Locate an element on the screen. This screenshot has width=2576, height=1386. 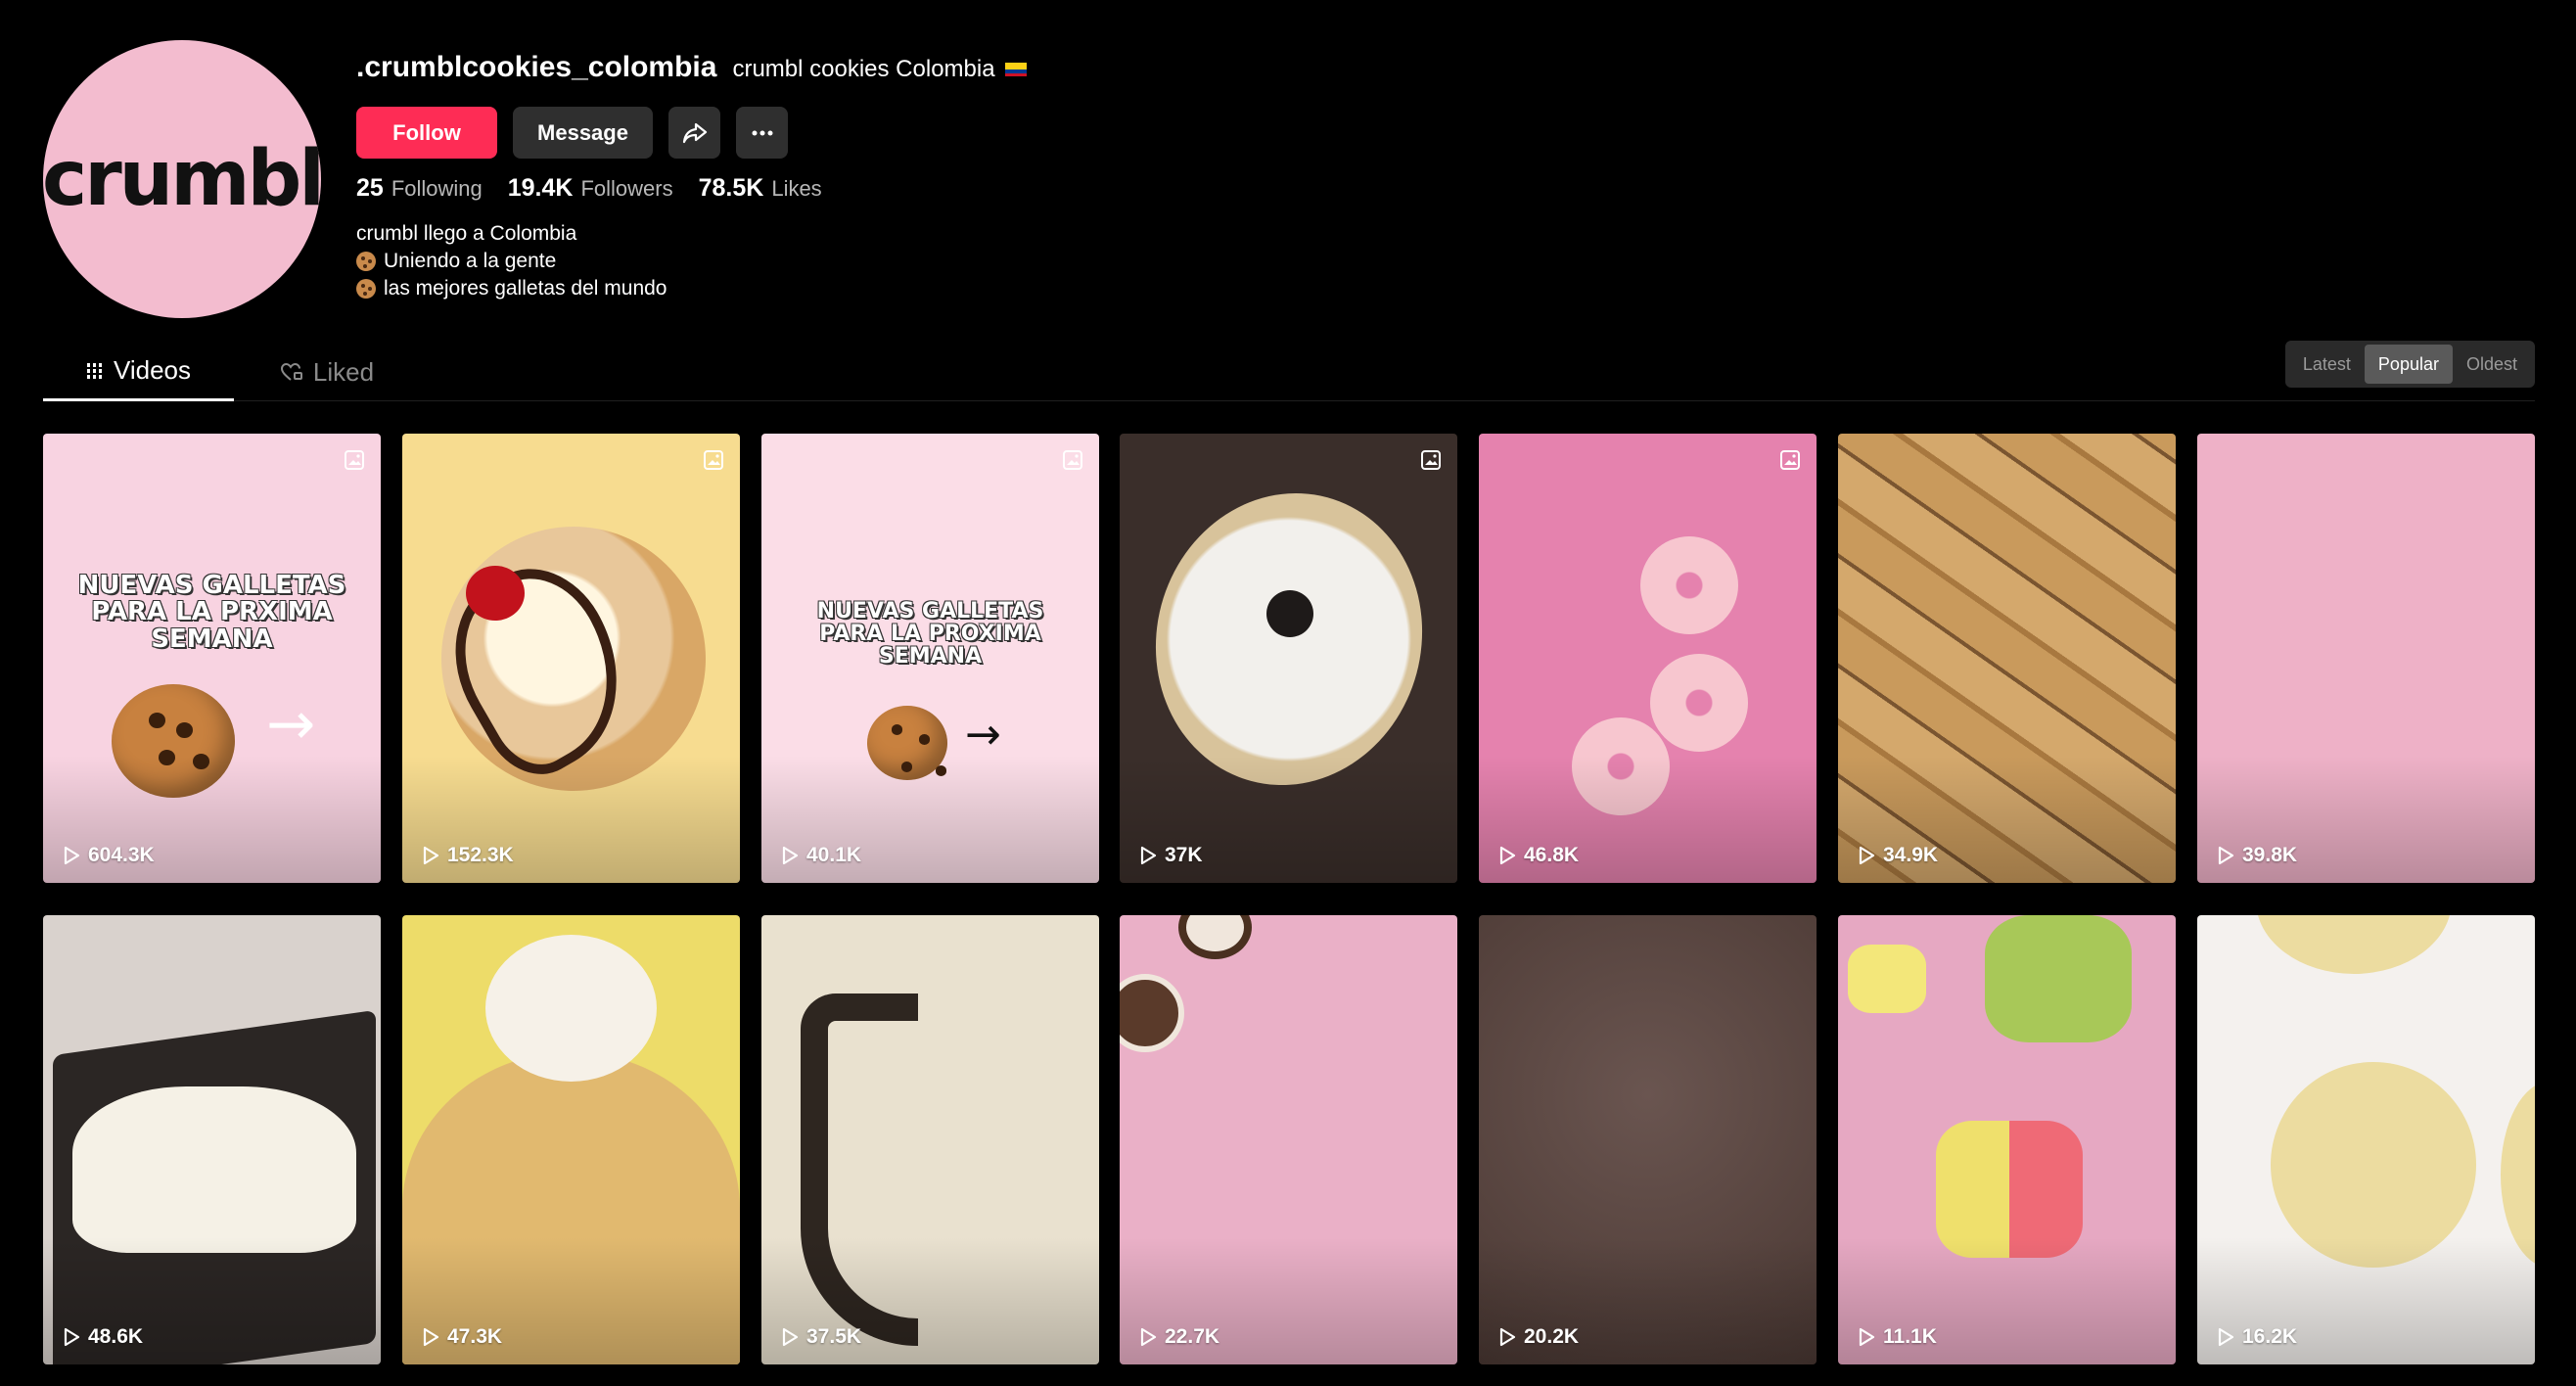
stat-likes: 78.5K Likes is located at coordinates (760, 188).